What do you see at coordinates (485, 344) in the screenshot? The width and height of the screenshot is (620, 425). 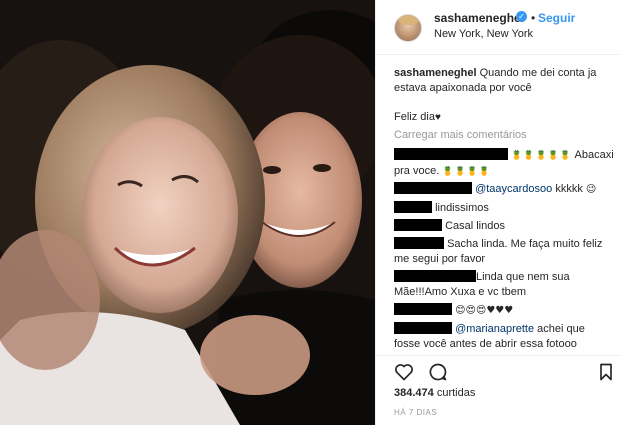 I see `comment-text-cont: fosse você antes de abrir essa fotooo` at bounding box center [485, 344].